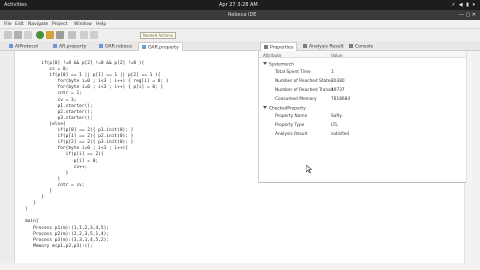 The width and height of the screenshot is (480, 270). Describe the element at coordinates (362, 126) in the screenshot. I see `property-row: Property Type LTL` at that location.